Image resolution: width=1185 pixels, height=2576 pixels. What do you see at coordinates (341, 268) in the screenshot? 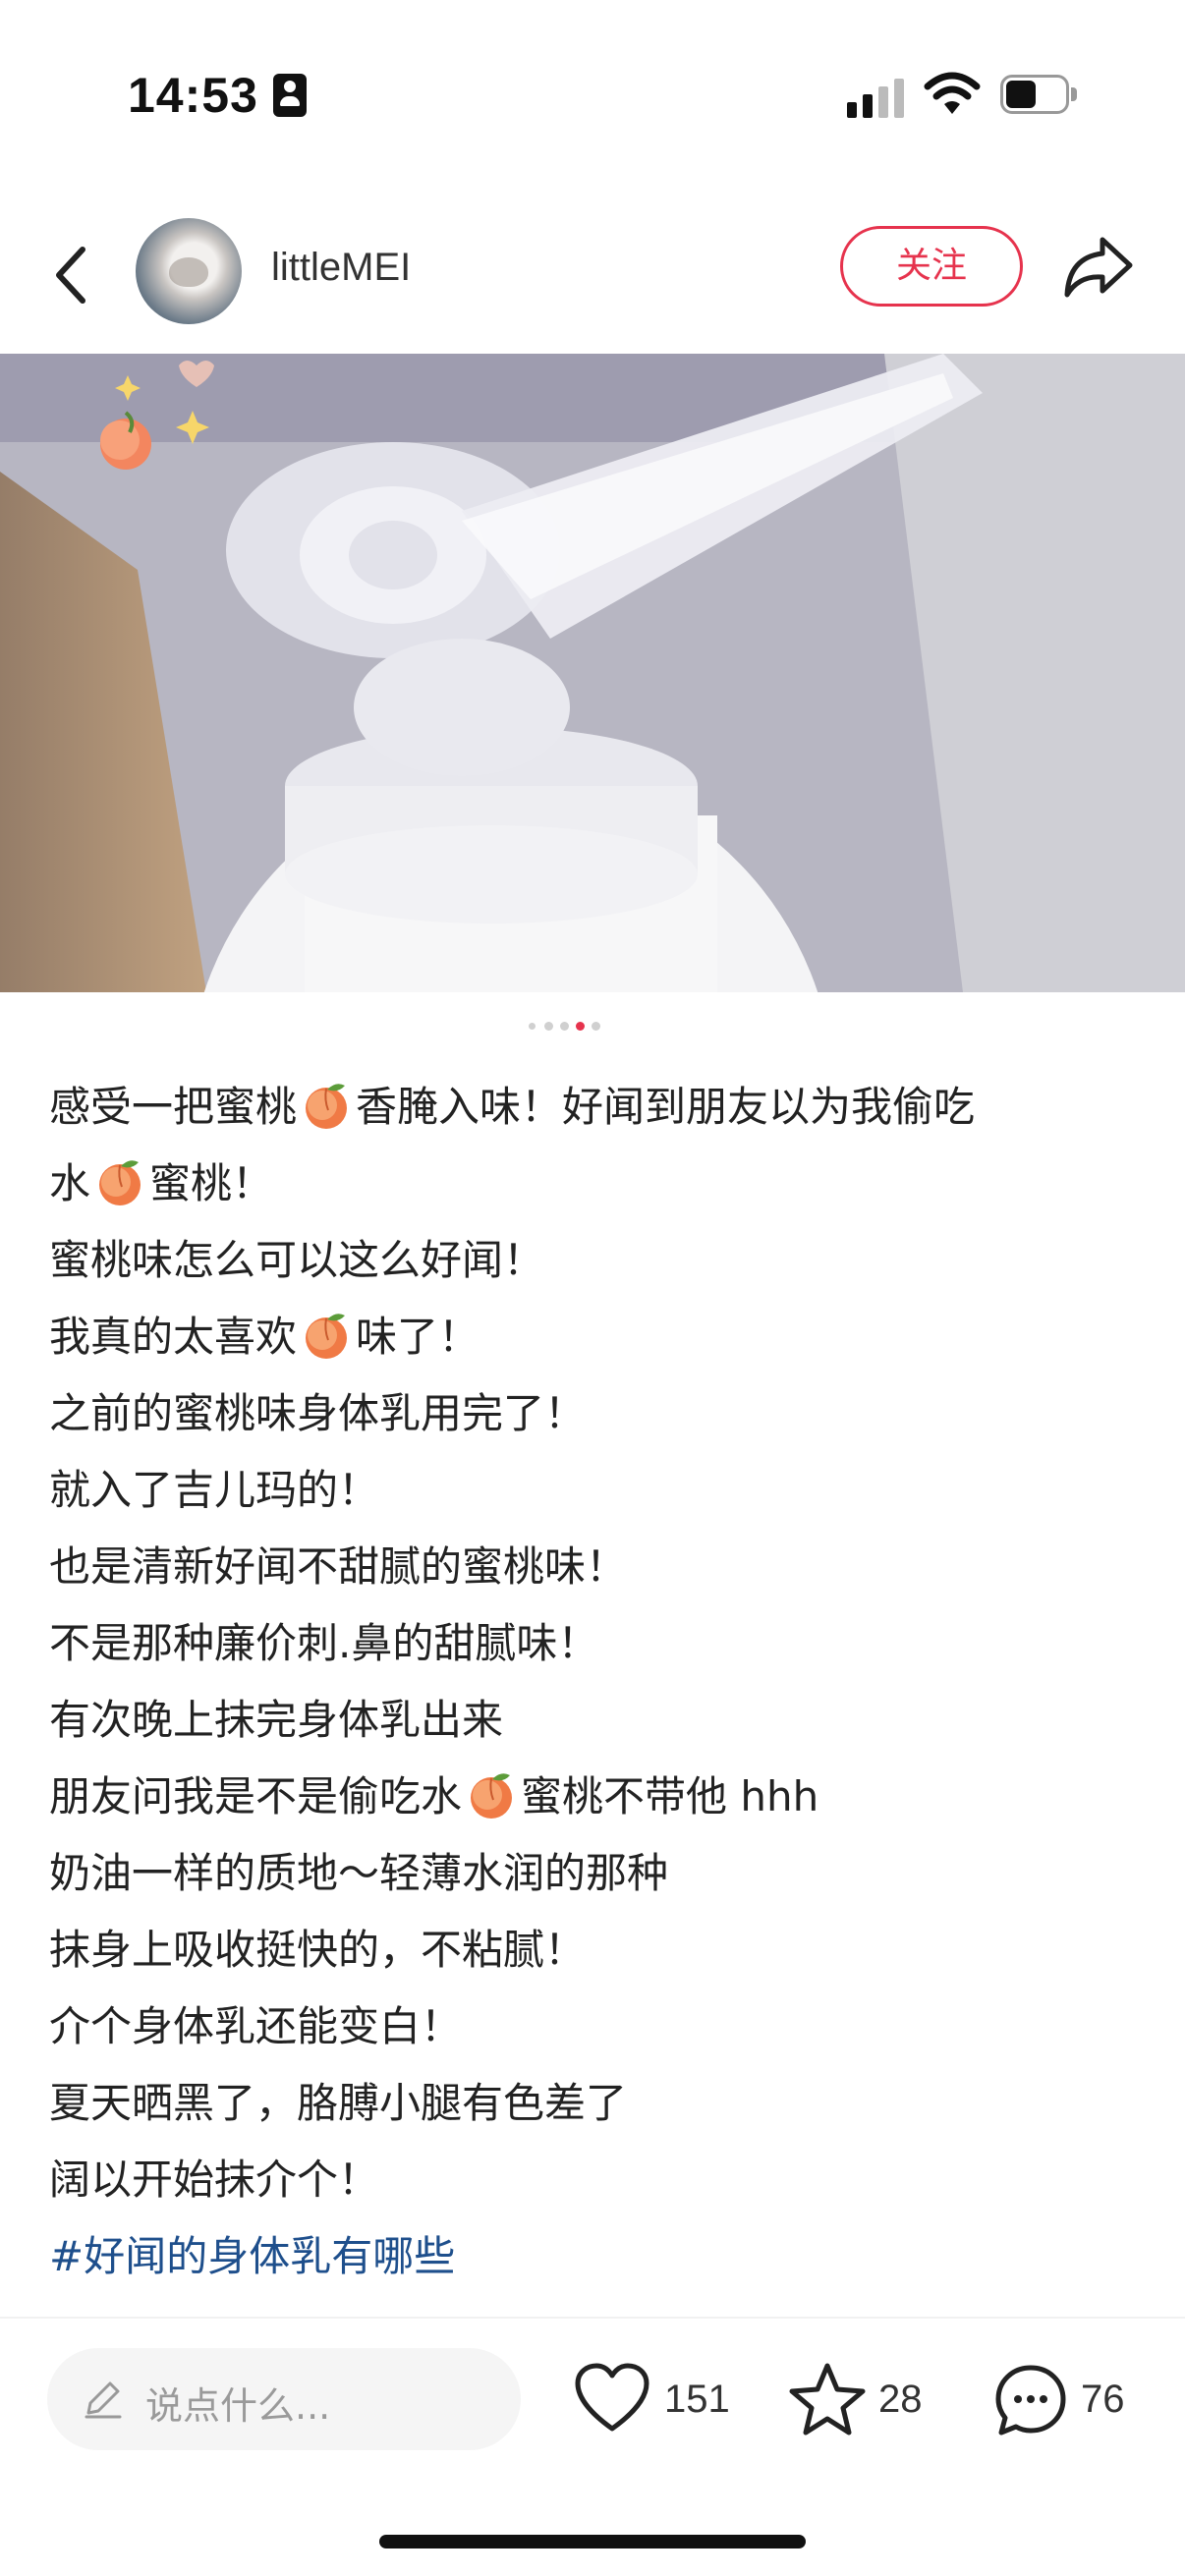
I see `username: littleMEI` at bounding box center [341, 268].